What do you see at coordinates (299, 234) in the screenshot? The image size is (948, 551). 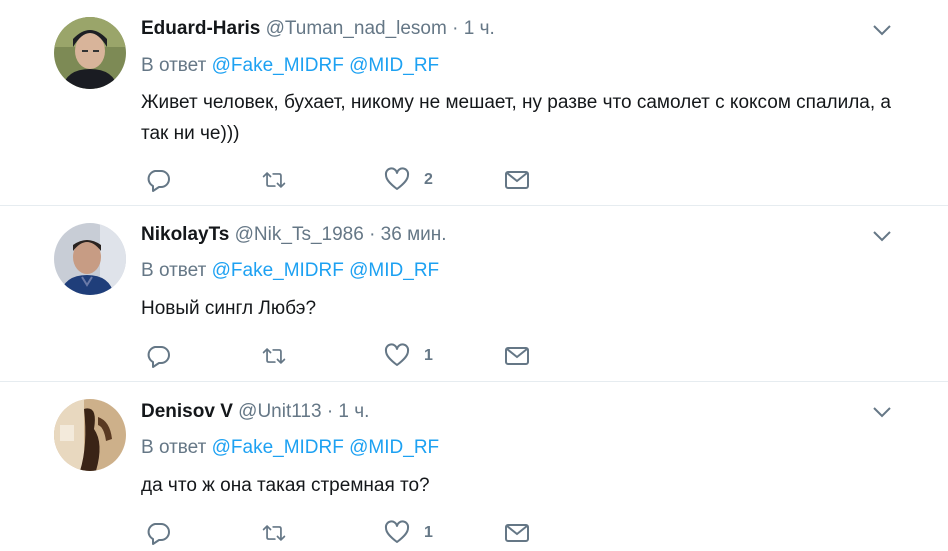 I see `user-handle: @Nik_Ts_1986` at bounding box center [299, 234].